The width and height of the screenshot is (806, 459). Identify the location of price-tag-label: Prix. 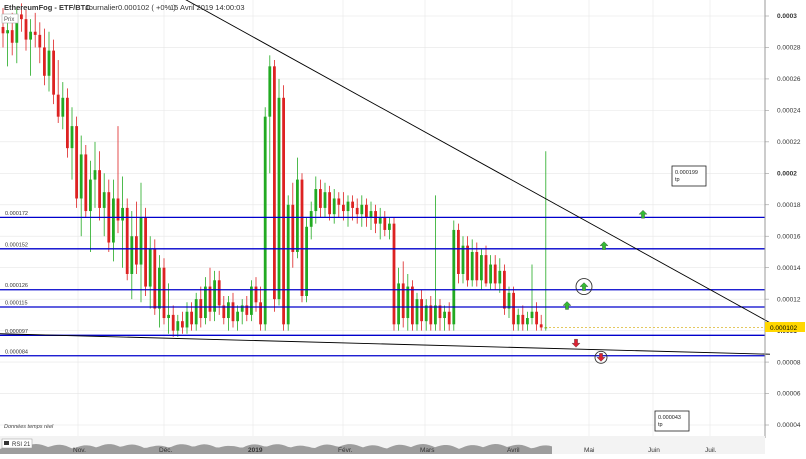
(9, 20).